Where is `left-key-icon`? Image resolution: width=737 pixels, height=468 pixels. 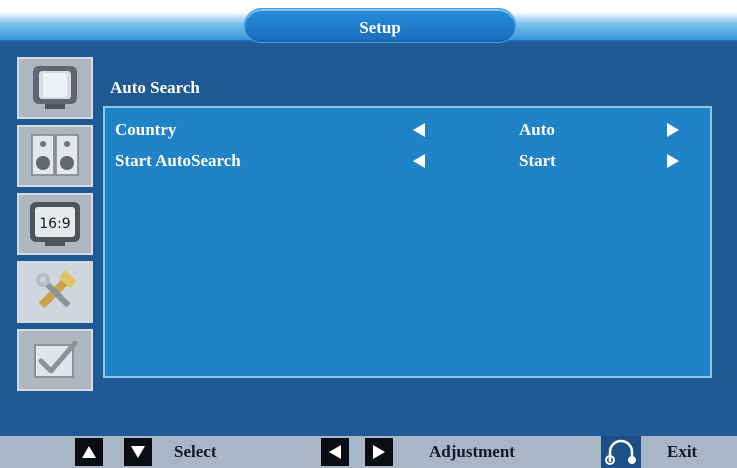
left-key-icon is located at coordinates (335, 452).